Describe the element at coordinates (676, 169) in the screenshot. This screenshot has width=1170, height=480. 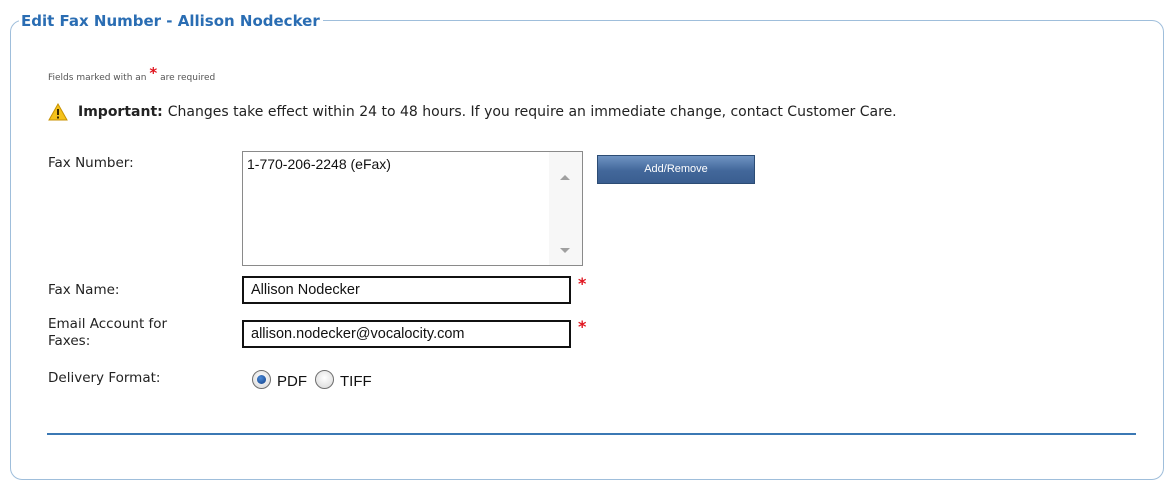
I see `add-remove-button: Add/Remove` at that location.